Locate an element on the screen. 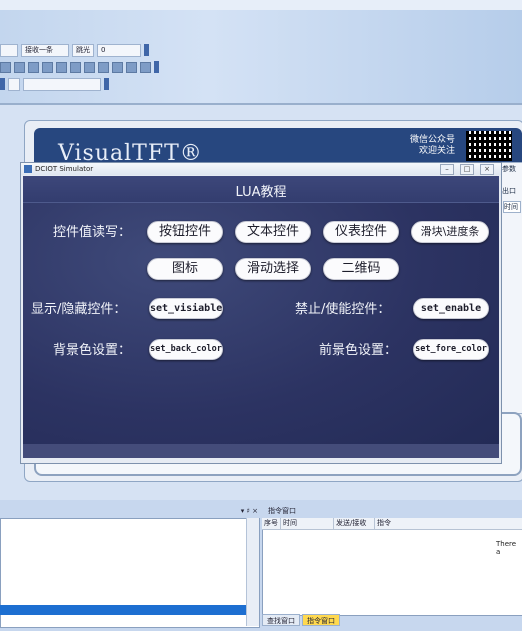  panel-label: 出口 is located at coordinates (509, 191).